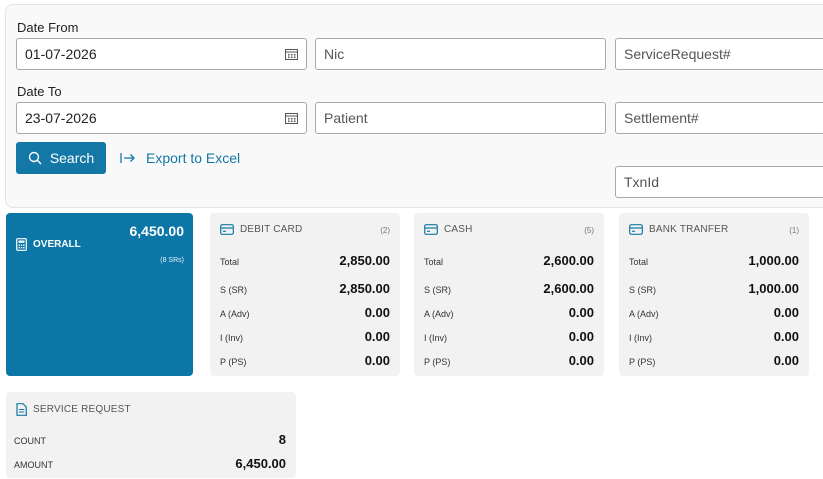 The width and height of the screenshot is (823, 479). What do you see at coordinates (193, 158) in the screenshot?
I see `export-label: Export to Excel` at bounding box center [193, 158].